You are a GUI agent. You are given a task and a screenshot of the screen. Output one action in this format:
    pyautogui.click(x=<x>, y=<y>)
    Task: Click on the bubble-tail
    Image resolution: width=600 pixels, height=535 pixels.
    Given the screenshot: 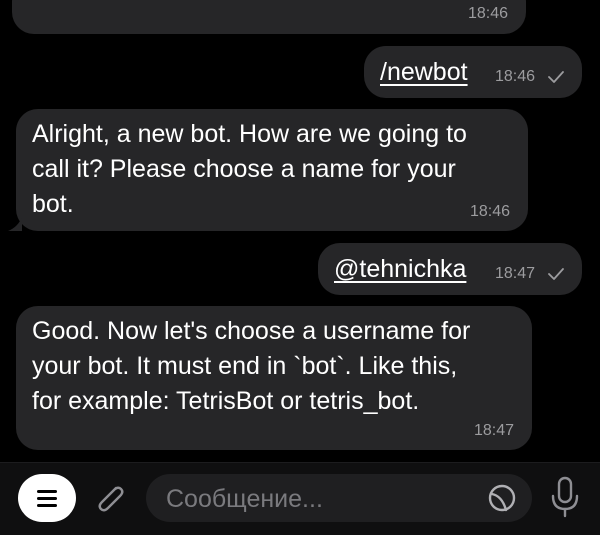 What is the action you would take?
    pyautogui.click(x=15, y=224)
    